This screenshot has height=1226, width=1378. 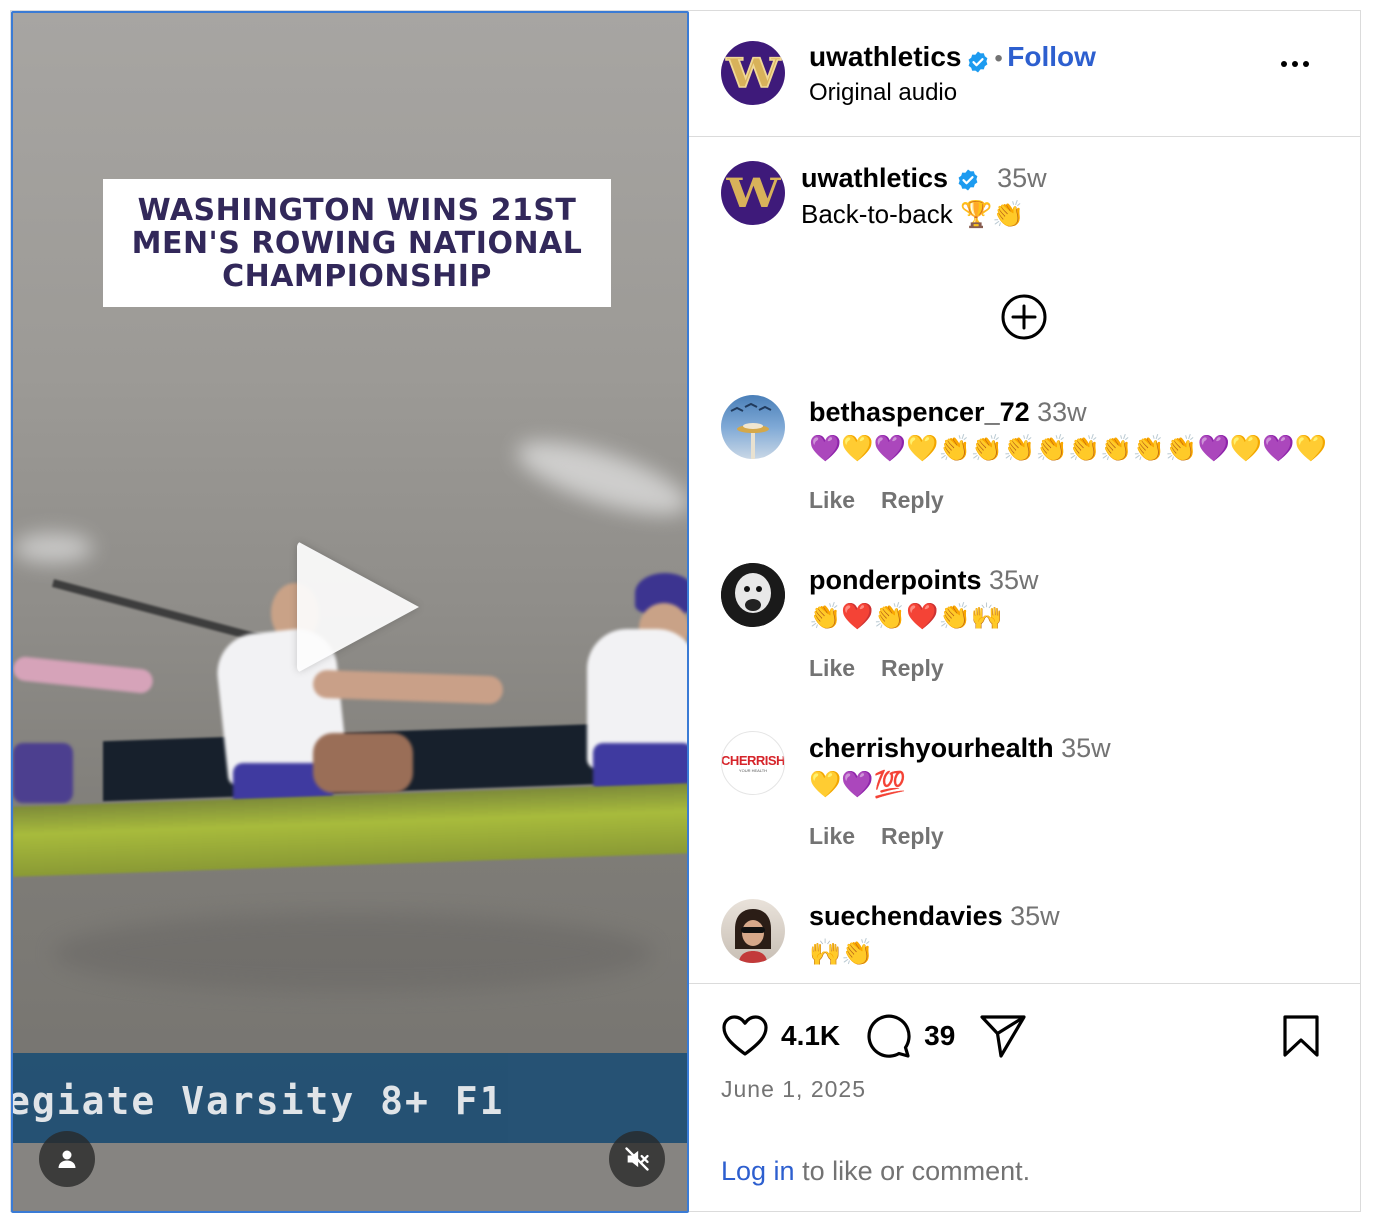 What do you see at coordinates (793, 1089) in the screenshot?
I see `post-date: June 1, 2025` at bounding box center [793, 1089].